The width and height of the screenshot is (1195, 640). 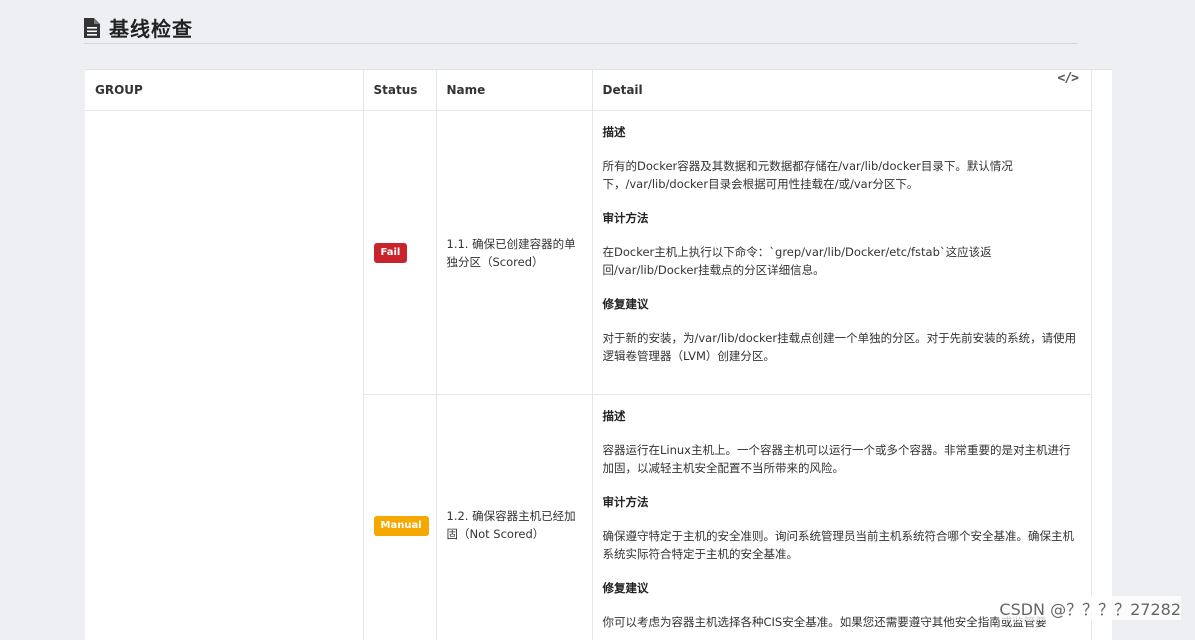 I want to click on status-cell: Manual, so click(x=399, y=517).